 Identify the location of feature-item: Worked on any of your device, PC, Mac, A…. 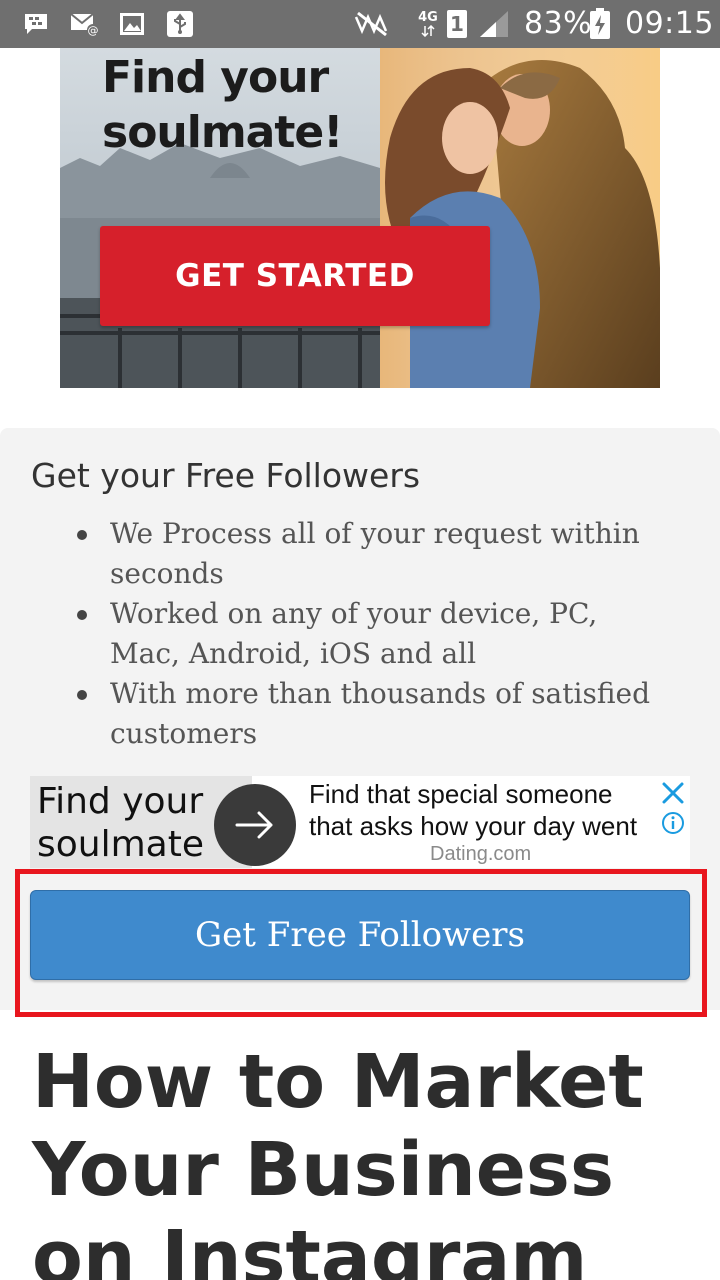
(373, 634).